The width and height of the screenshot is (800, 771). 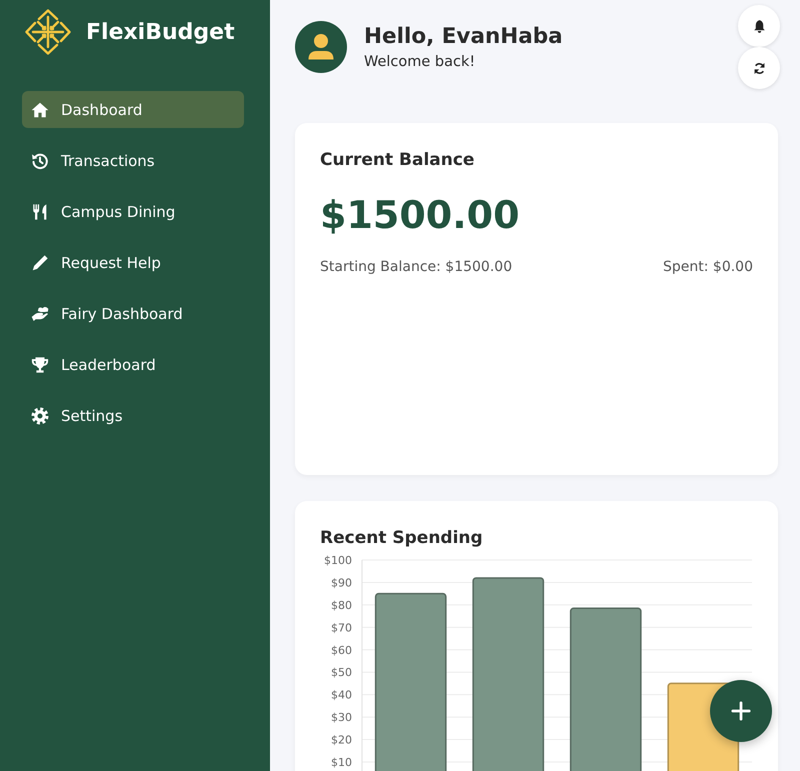 I want to click on logo-icon, so click(x=48, y=32).